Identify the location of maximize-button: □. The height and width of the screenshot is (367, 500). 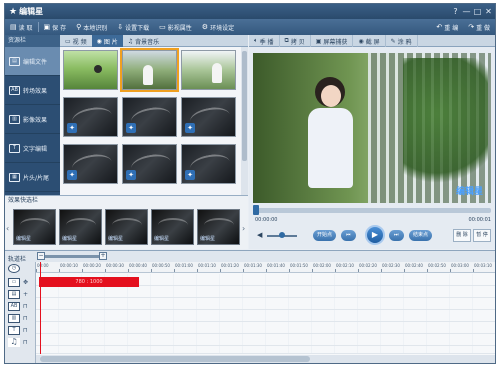
(477, 11).